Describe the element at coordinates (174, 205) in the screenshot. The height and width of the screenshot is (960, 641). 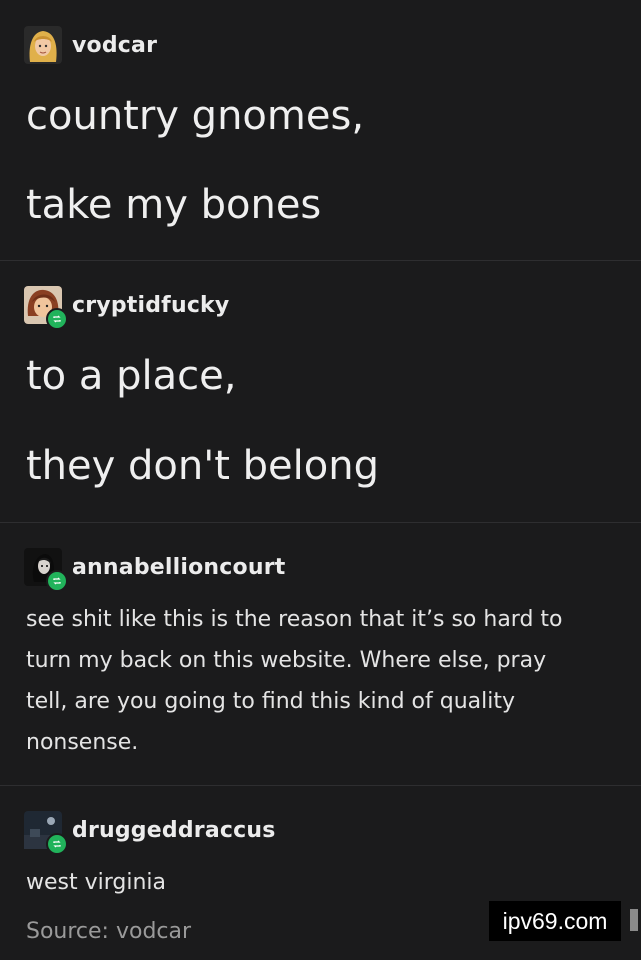
I see `post-text-line: take my bones` at that location.